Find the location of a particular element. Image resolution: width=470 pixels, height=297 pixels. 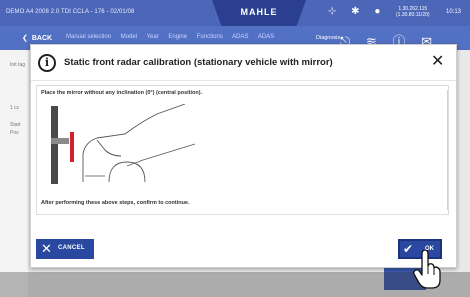

cancel-button: ✕ CANCEL is located at coordinates (65, 249).